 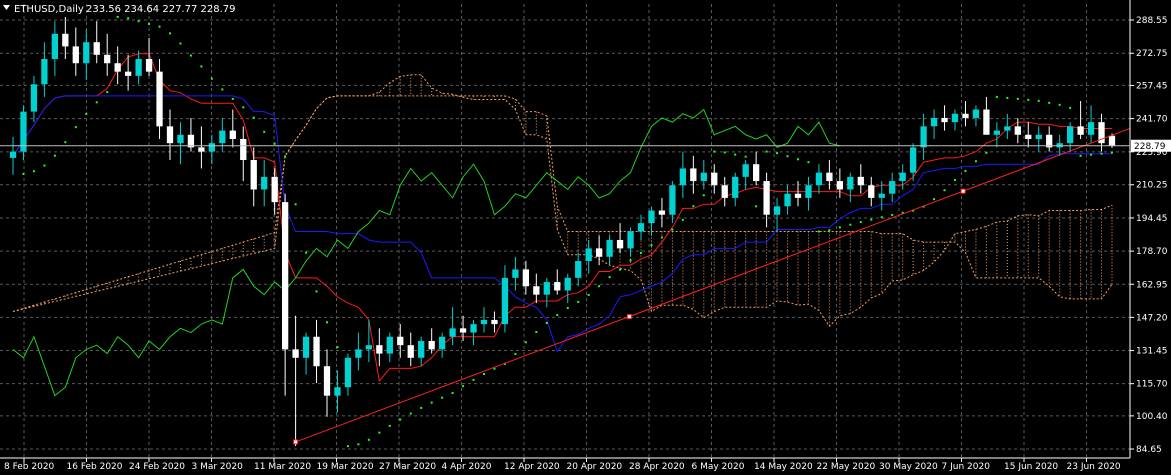 I want to click on time-tick-label: 23 Jun 2020, so click(x=1094, y=467).